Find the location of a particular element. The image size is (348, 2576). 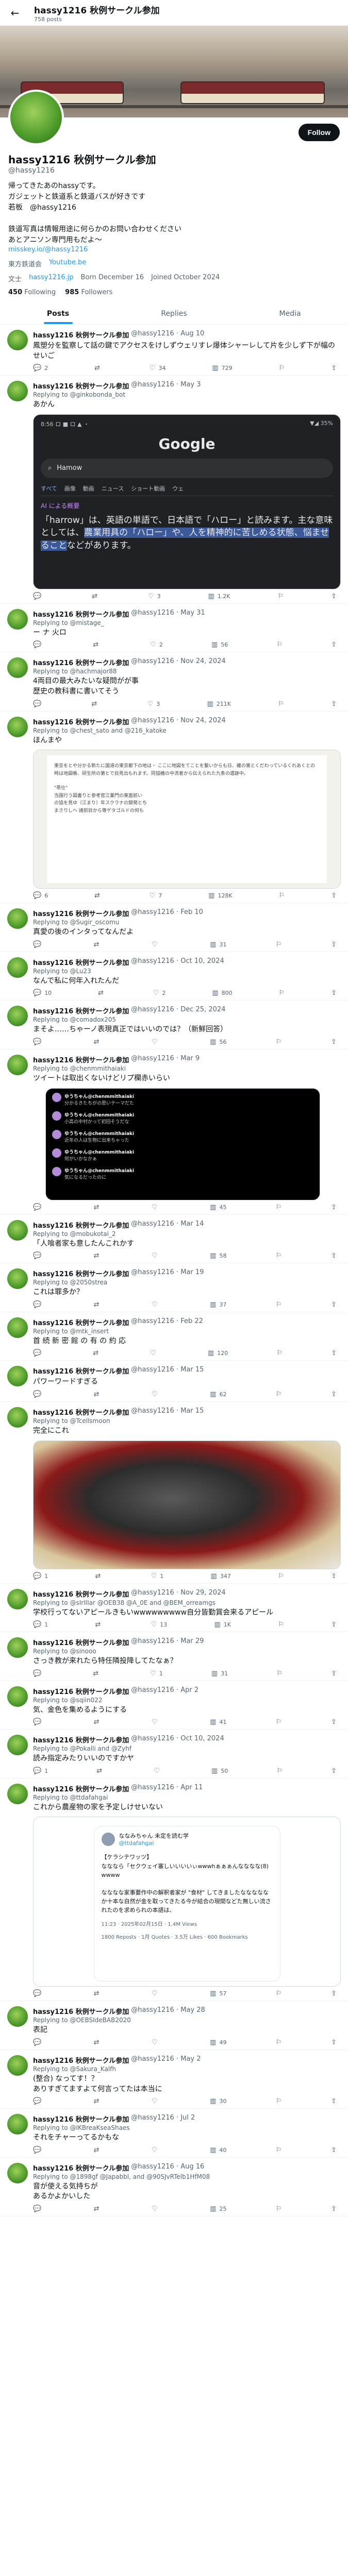

tweet-handle-date: @hassy1216 · Mar 9 is located at coordinates (165, 1059).